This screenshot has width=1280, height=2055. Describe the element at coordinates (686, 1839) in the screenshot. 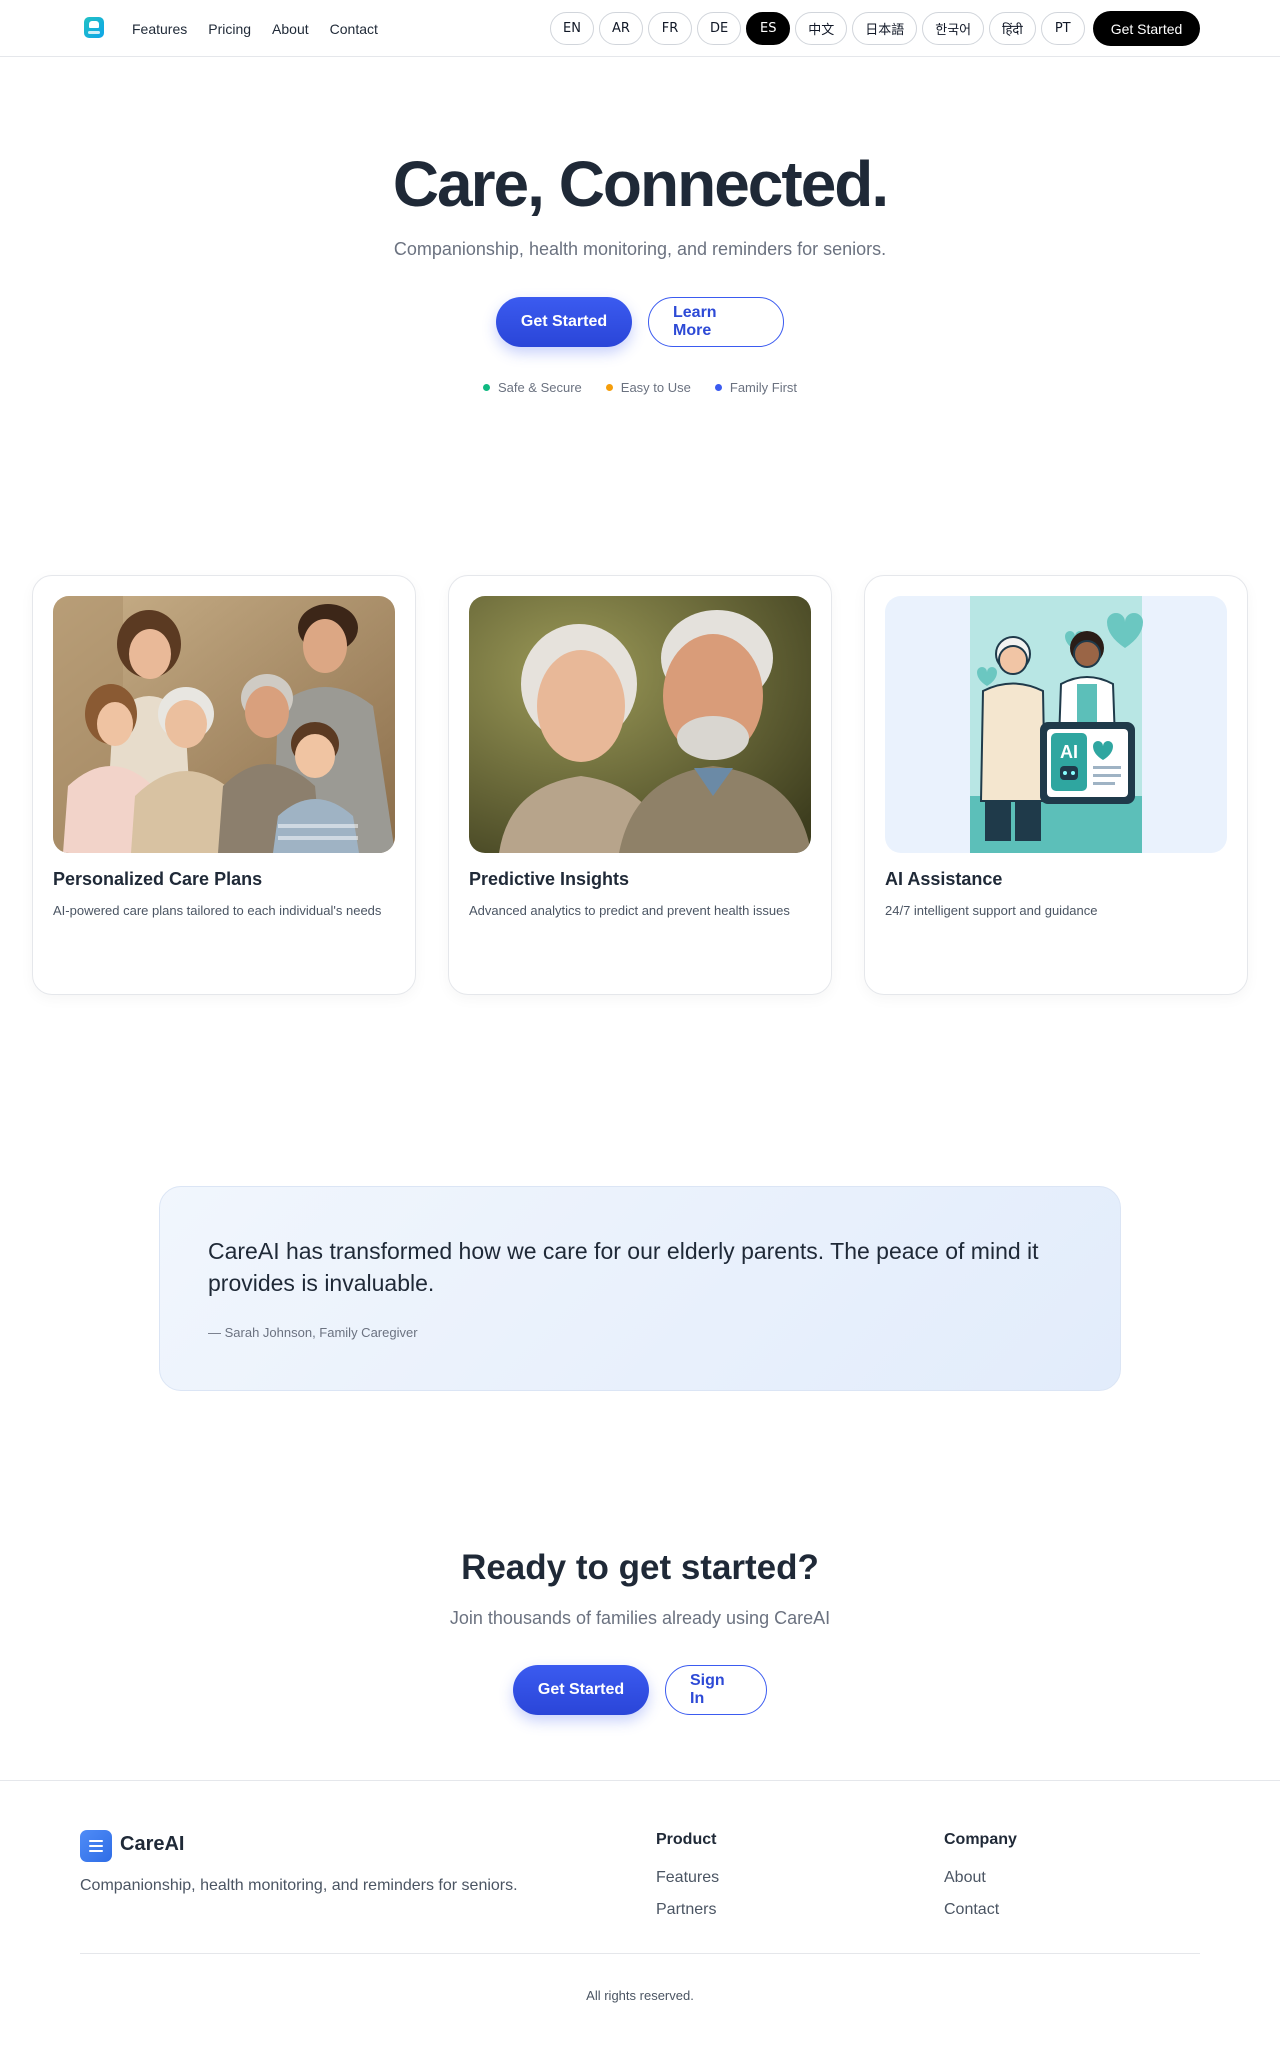

I see `footer-column-heading: Product` at that location.